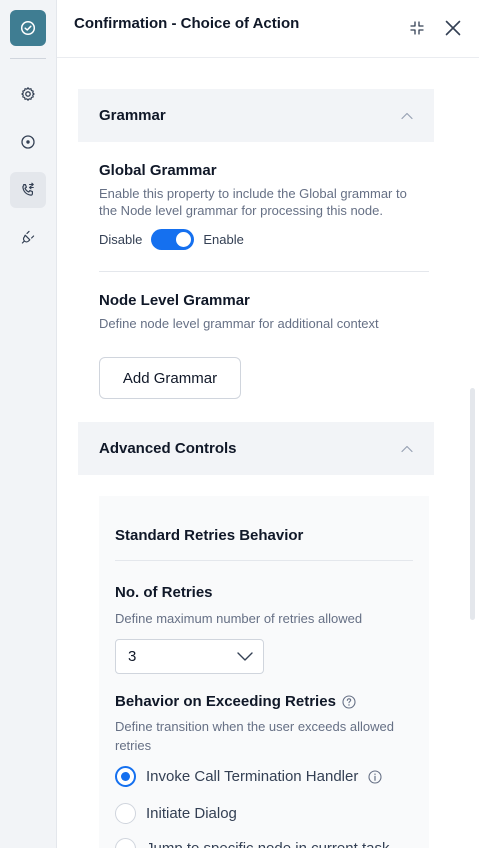 The image size is (479, 848). What do you see at coordinates (349, 701) in the screenshot?
I see `help-icon` at bounding box center [349, 701].